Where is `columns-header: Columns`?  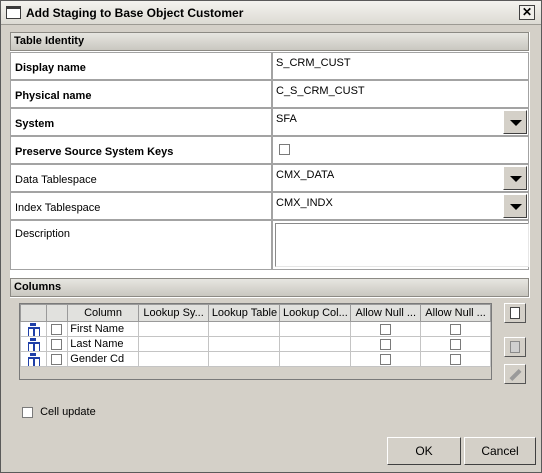
columns-header: Columns is located at coordinates (269, 287).